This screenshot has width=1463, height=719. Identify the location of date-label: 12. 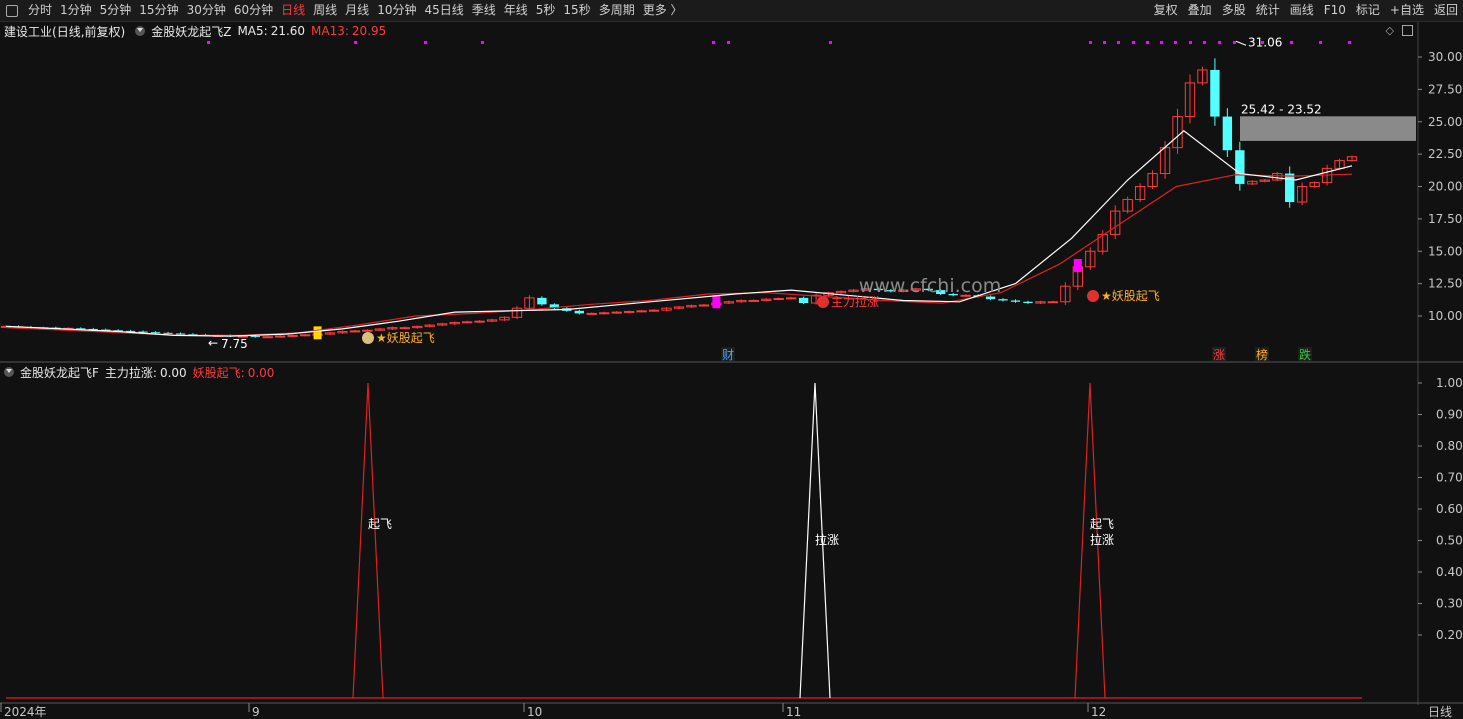
(1098, 712).